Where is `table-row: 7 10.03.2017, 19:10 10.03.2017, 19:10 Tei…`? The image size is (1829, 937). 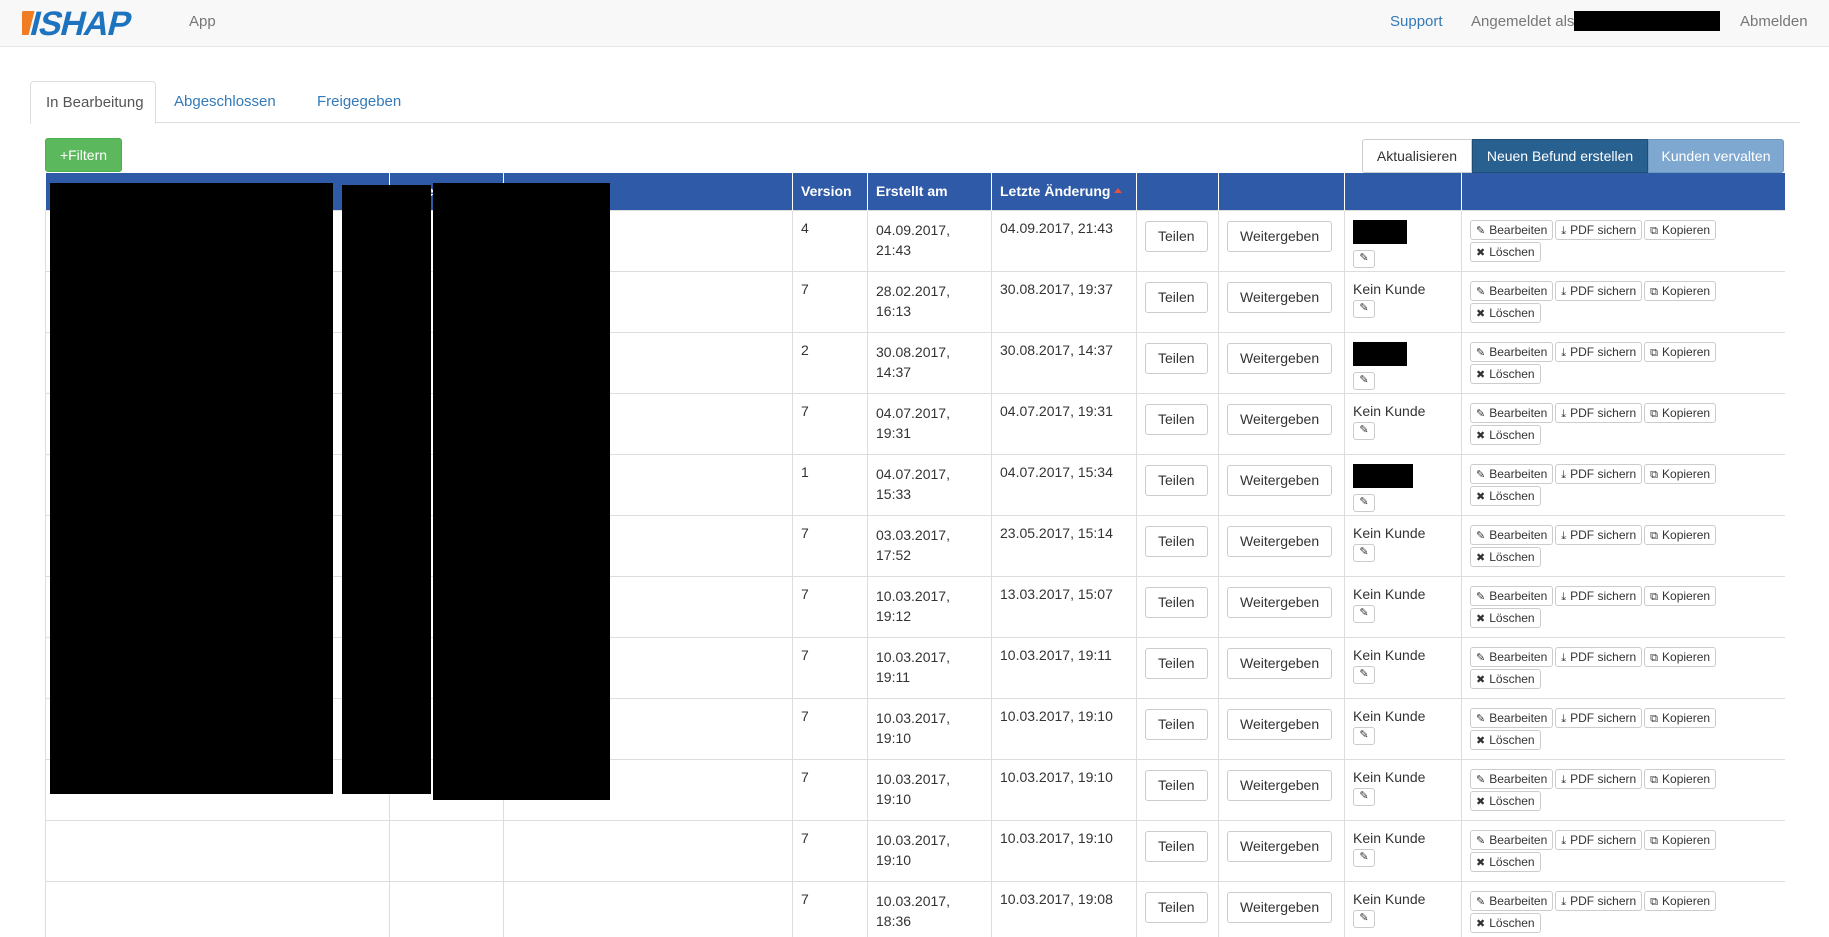 table-row: 7 10.03.2017, 19:10 10.03.2017, 19:10 Tei… is located at coordinates (915, 850).